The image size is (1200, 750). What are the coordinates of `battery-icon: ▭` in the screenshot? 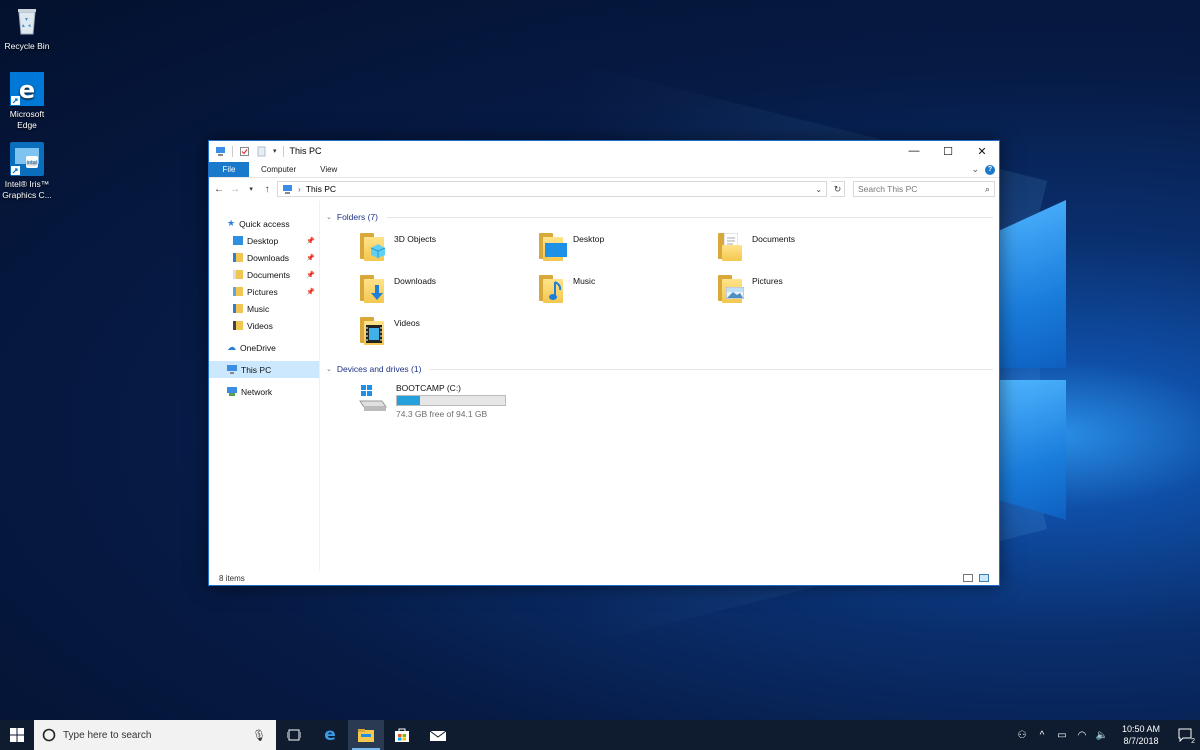 It's located at (1062, 735).